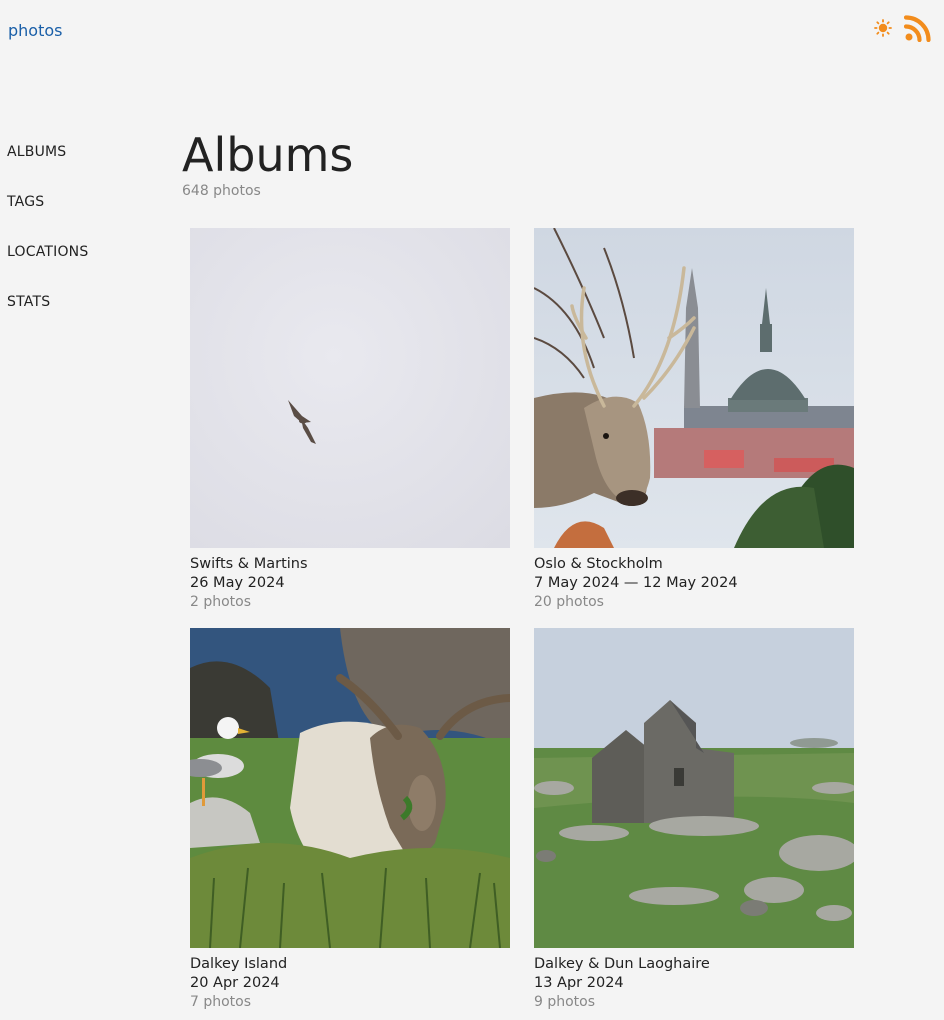 Image resolution: width=944 pixels, height=1020 pixels. What do you see at coordinates (237, 583) in the screenshot?
I see `album-date: 26 May 2024` at bounding box center [237, 583].